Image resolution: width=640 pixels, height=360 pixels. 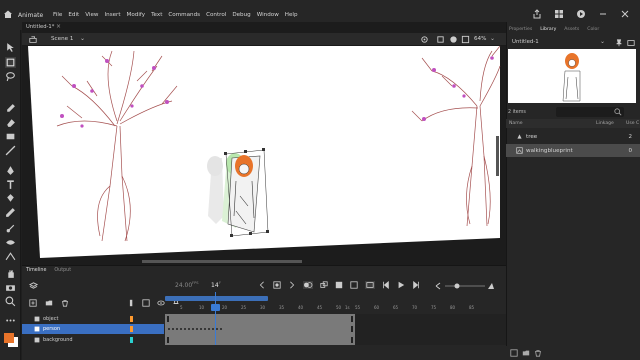 What do you see at coordinates (183, 285) in the screenshot?
I see `fps-value: 24.00` at bounding box center [183, 285].